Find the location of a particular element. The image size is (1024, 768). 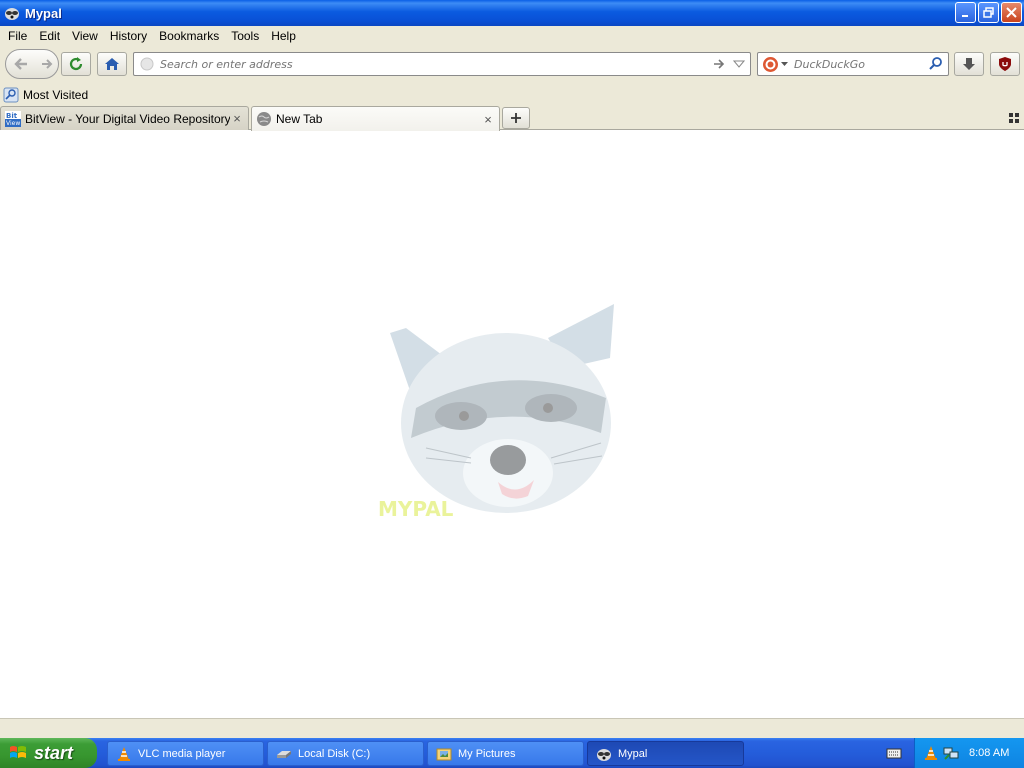

site-identity-icon is located at coordinates (147, 64).